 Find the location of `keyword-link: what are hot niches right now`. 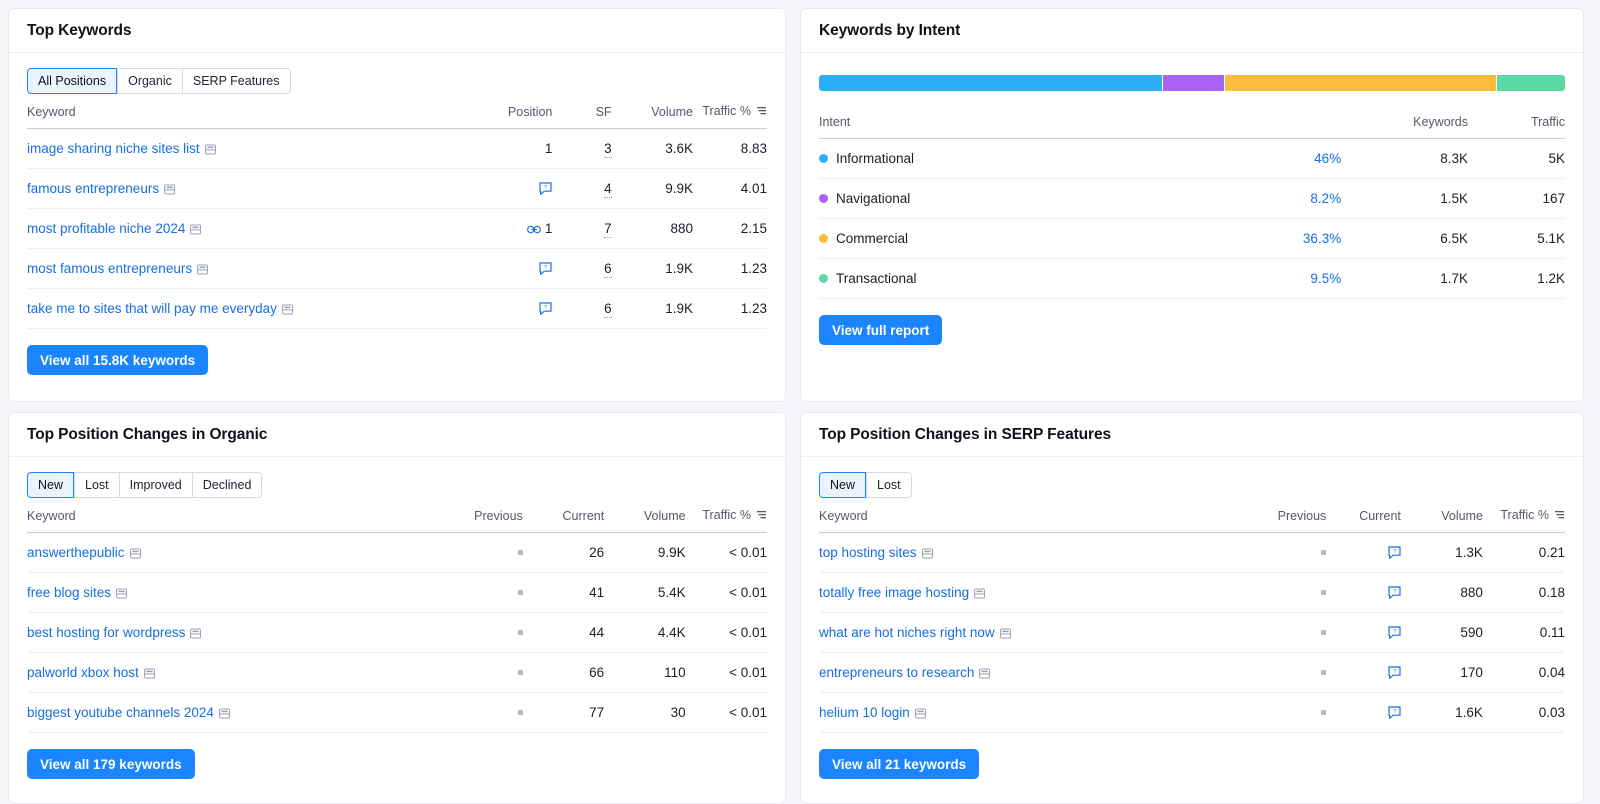

keyword-link: what are hot niches right now is located at coordinates (907, 632).